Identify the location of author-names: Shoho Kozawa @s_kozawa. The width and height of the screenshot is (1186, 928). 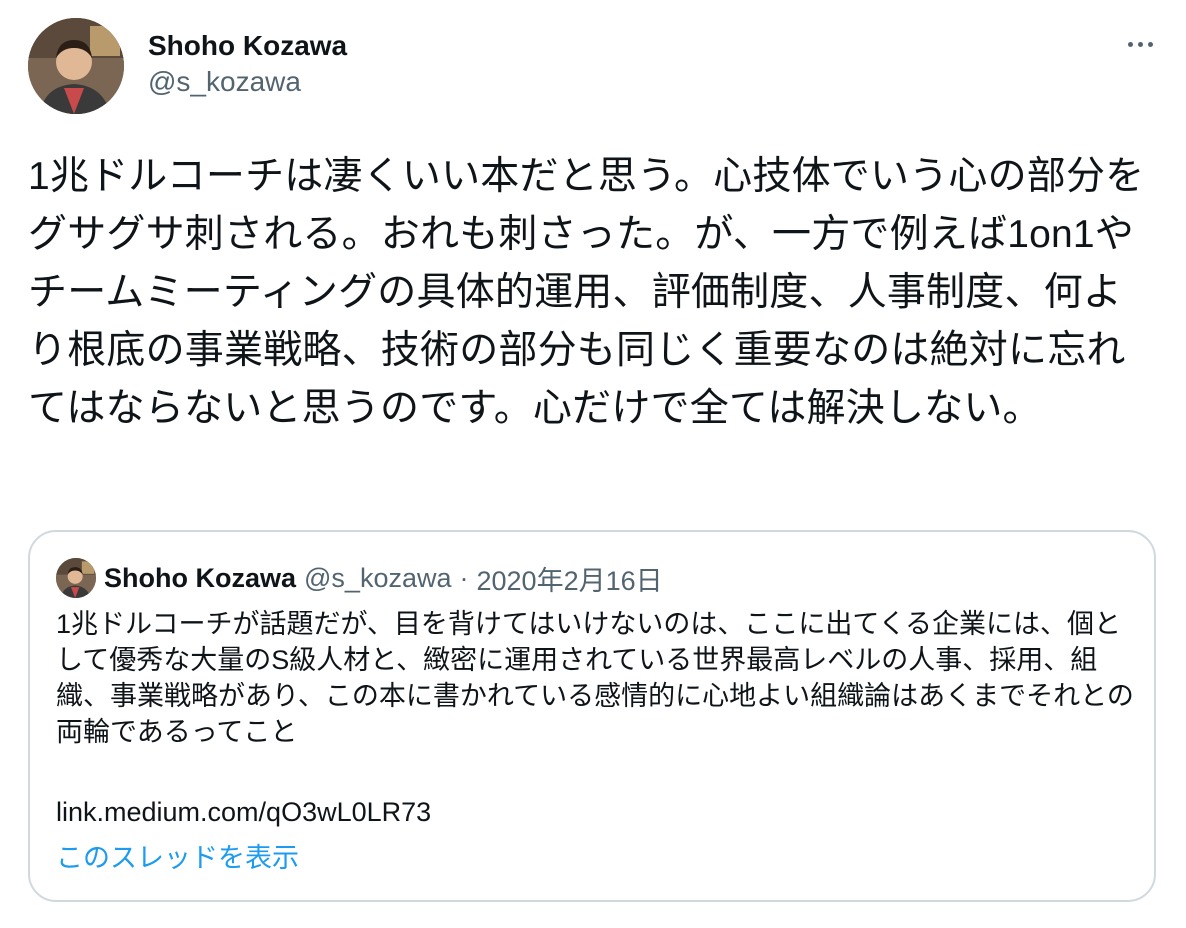
(247, 64).